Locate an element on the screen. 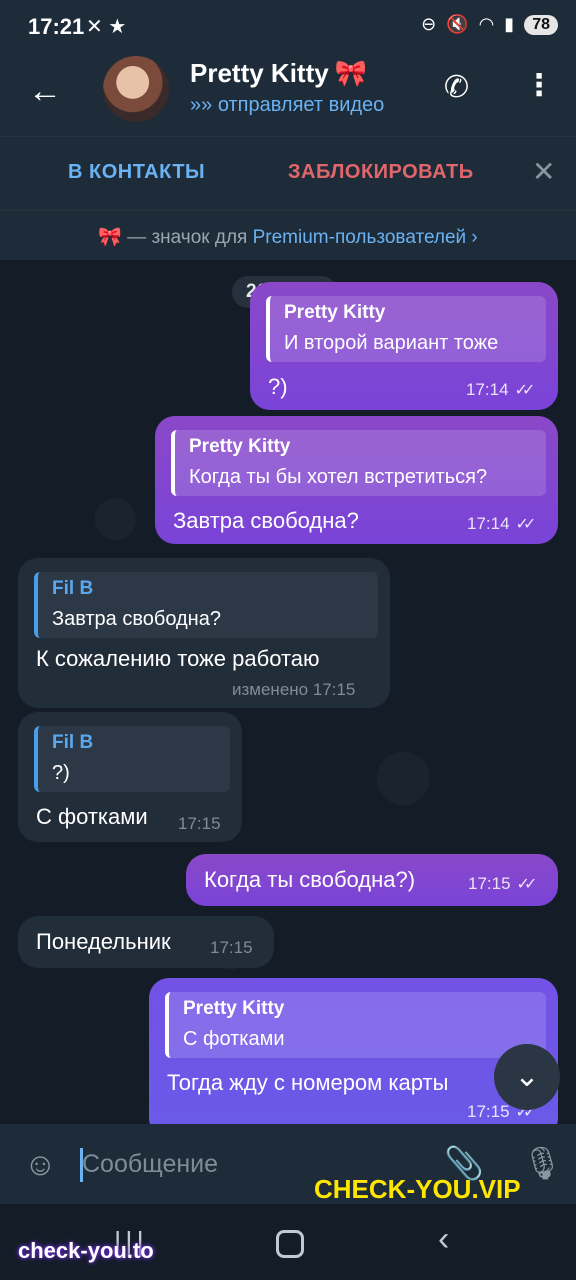  chat-title-text: Pretty Kitty is located at coordinates (259, 73).